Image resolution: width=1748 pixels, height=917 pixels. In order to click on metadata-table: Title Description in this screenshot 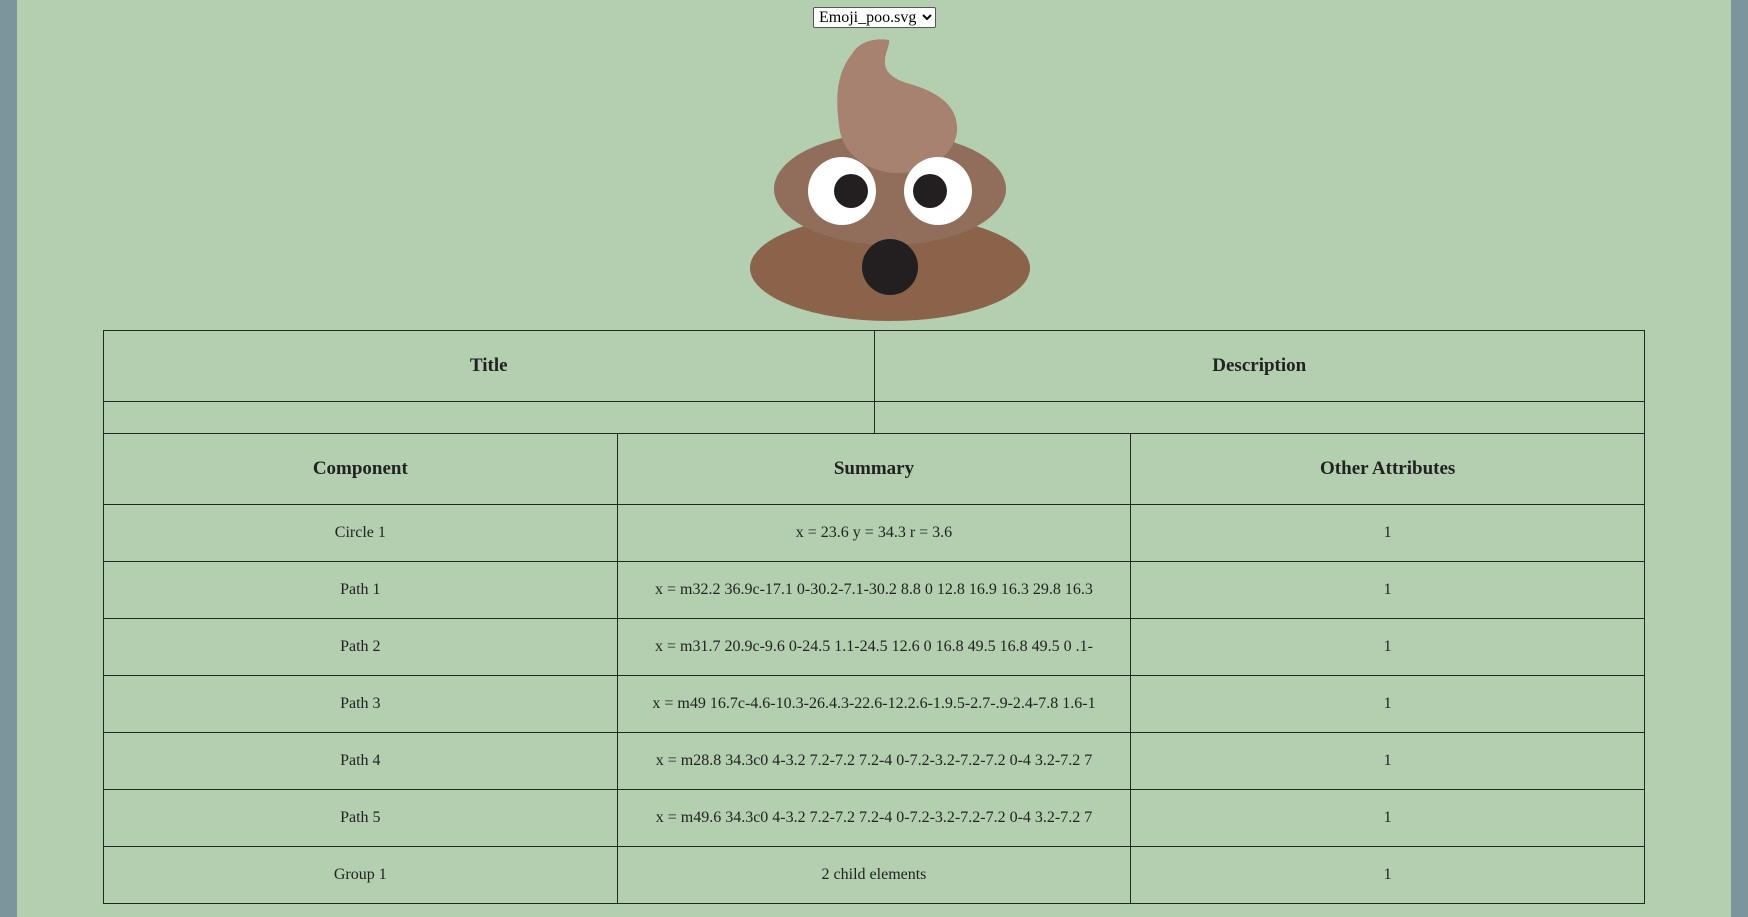, I will do `click(874, 382)`.